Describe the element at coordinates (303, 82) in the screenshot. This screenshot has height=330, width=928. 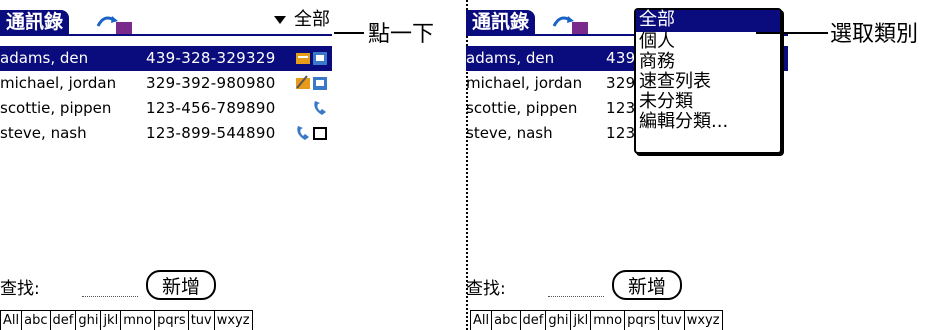
I see `pen-card-icon` at that location.